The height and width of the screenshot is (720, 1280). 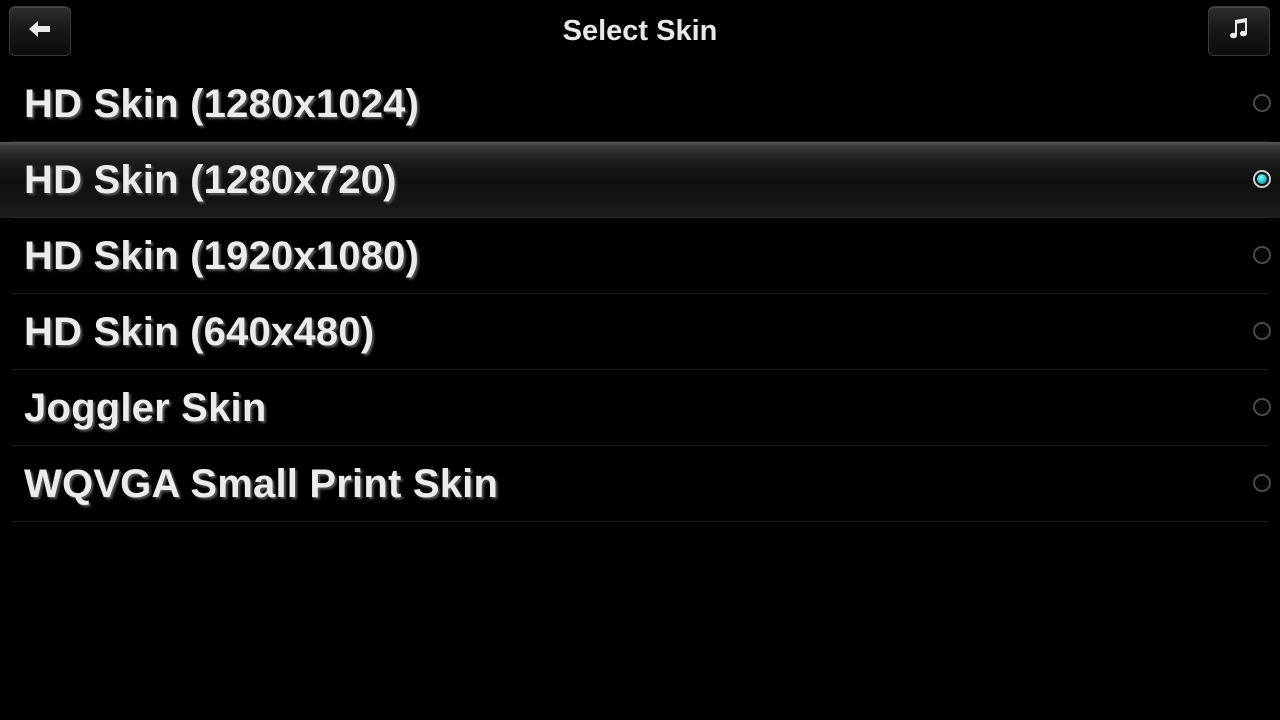 I want to click on skin-label: Joggler Skin, so click(x=145, y=408).